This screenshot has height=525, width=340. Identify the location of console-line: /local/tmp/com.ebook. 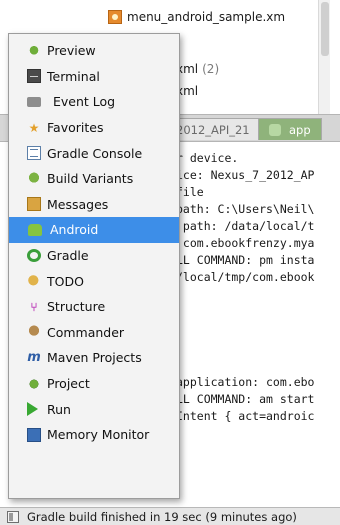
(245, 277).